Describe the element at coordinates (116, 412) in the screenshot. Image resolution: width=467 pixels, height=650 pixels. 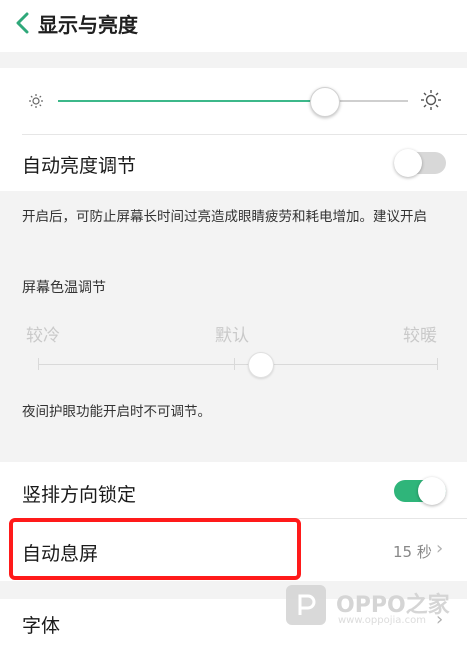
I see `color-temperature-note: 夜间护眼功能开启时不可调节。` at that location.